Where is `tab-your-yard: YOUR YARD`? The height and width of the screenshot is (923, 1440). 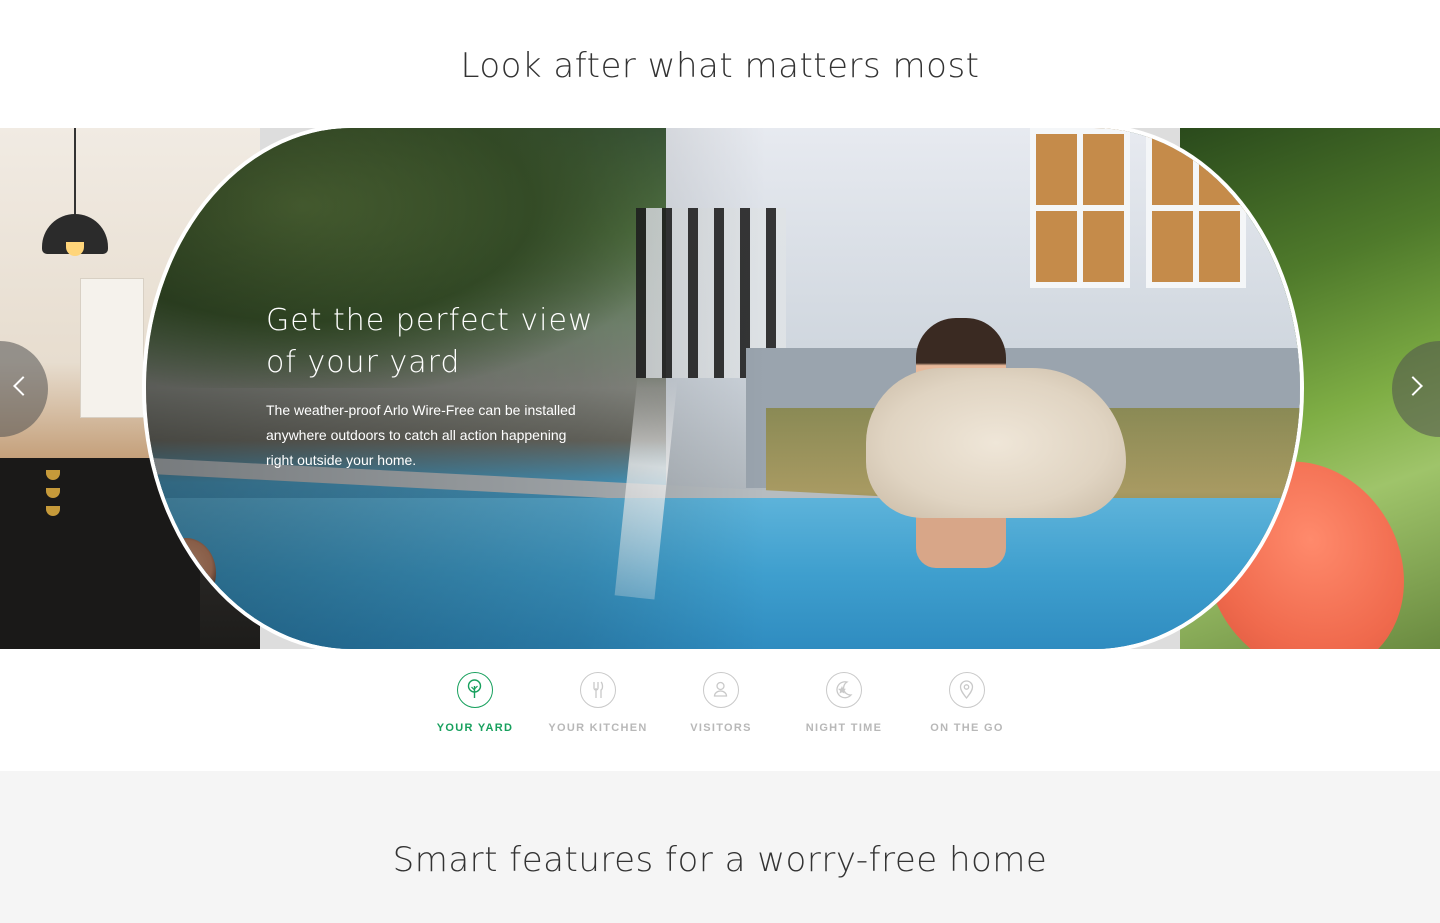
tab-your-yard: YOUR YARD is located at coordinates (475, 703).